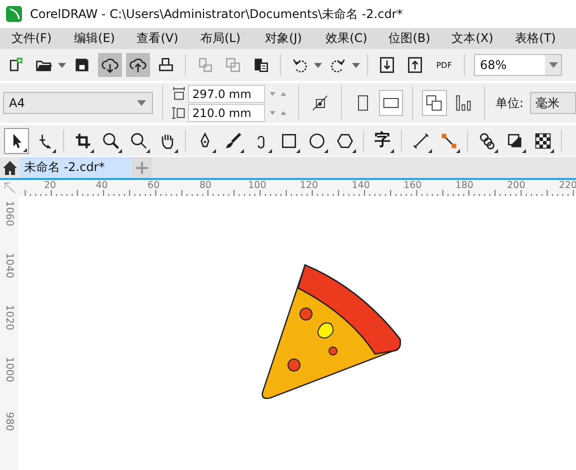 The width and height of the screenshot is (576, 470). What do you see at coordinates (387, 65) in the screenshot?
I see `import-icon` at bounding box center [387, 65].